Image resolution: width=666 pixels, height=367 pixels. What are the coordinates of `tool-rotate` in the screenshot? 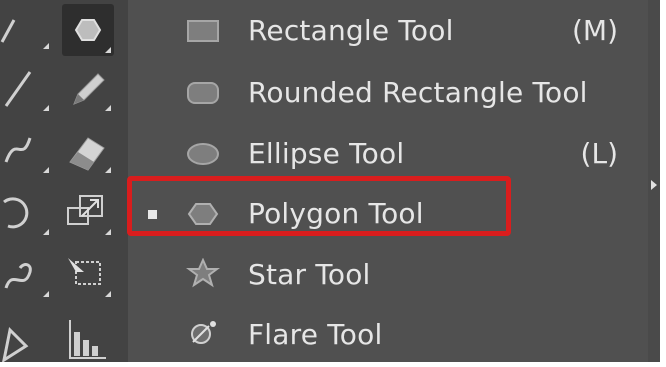 It's located at (26, 212).